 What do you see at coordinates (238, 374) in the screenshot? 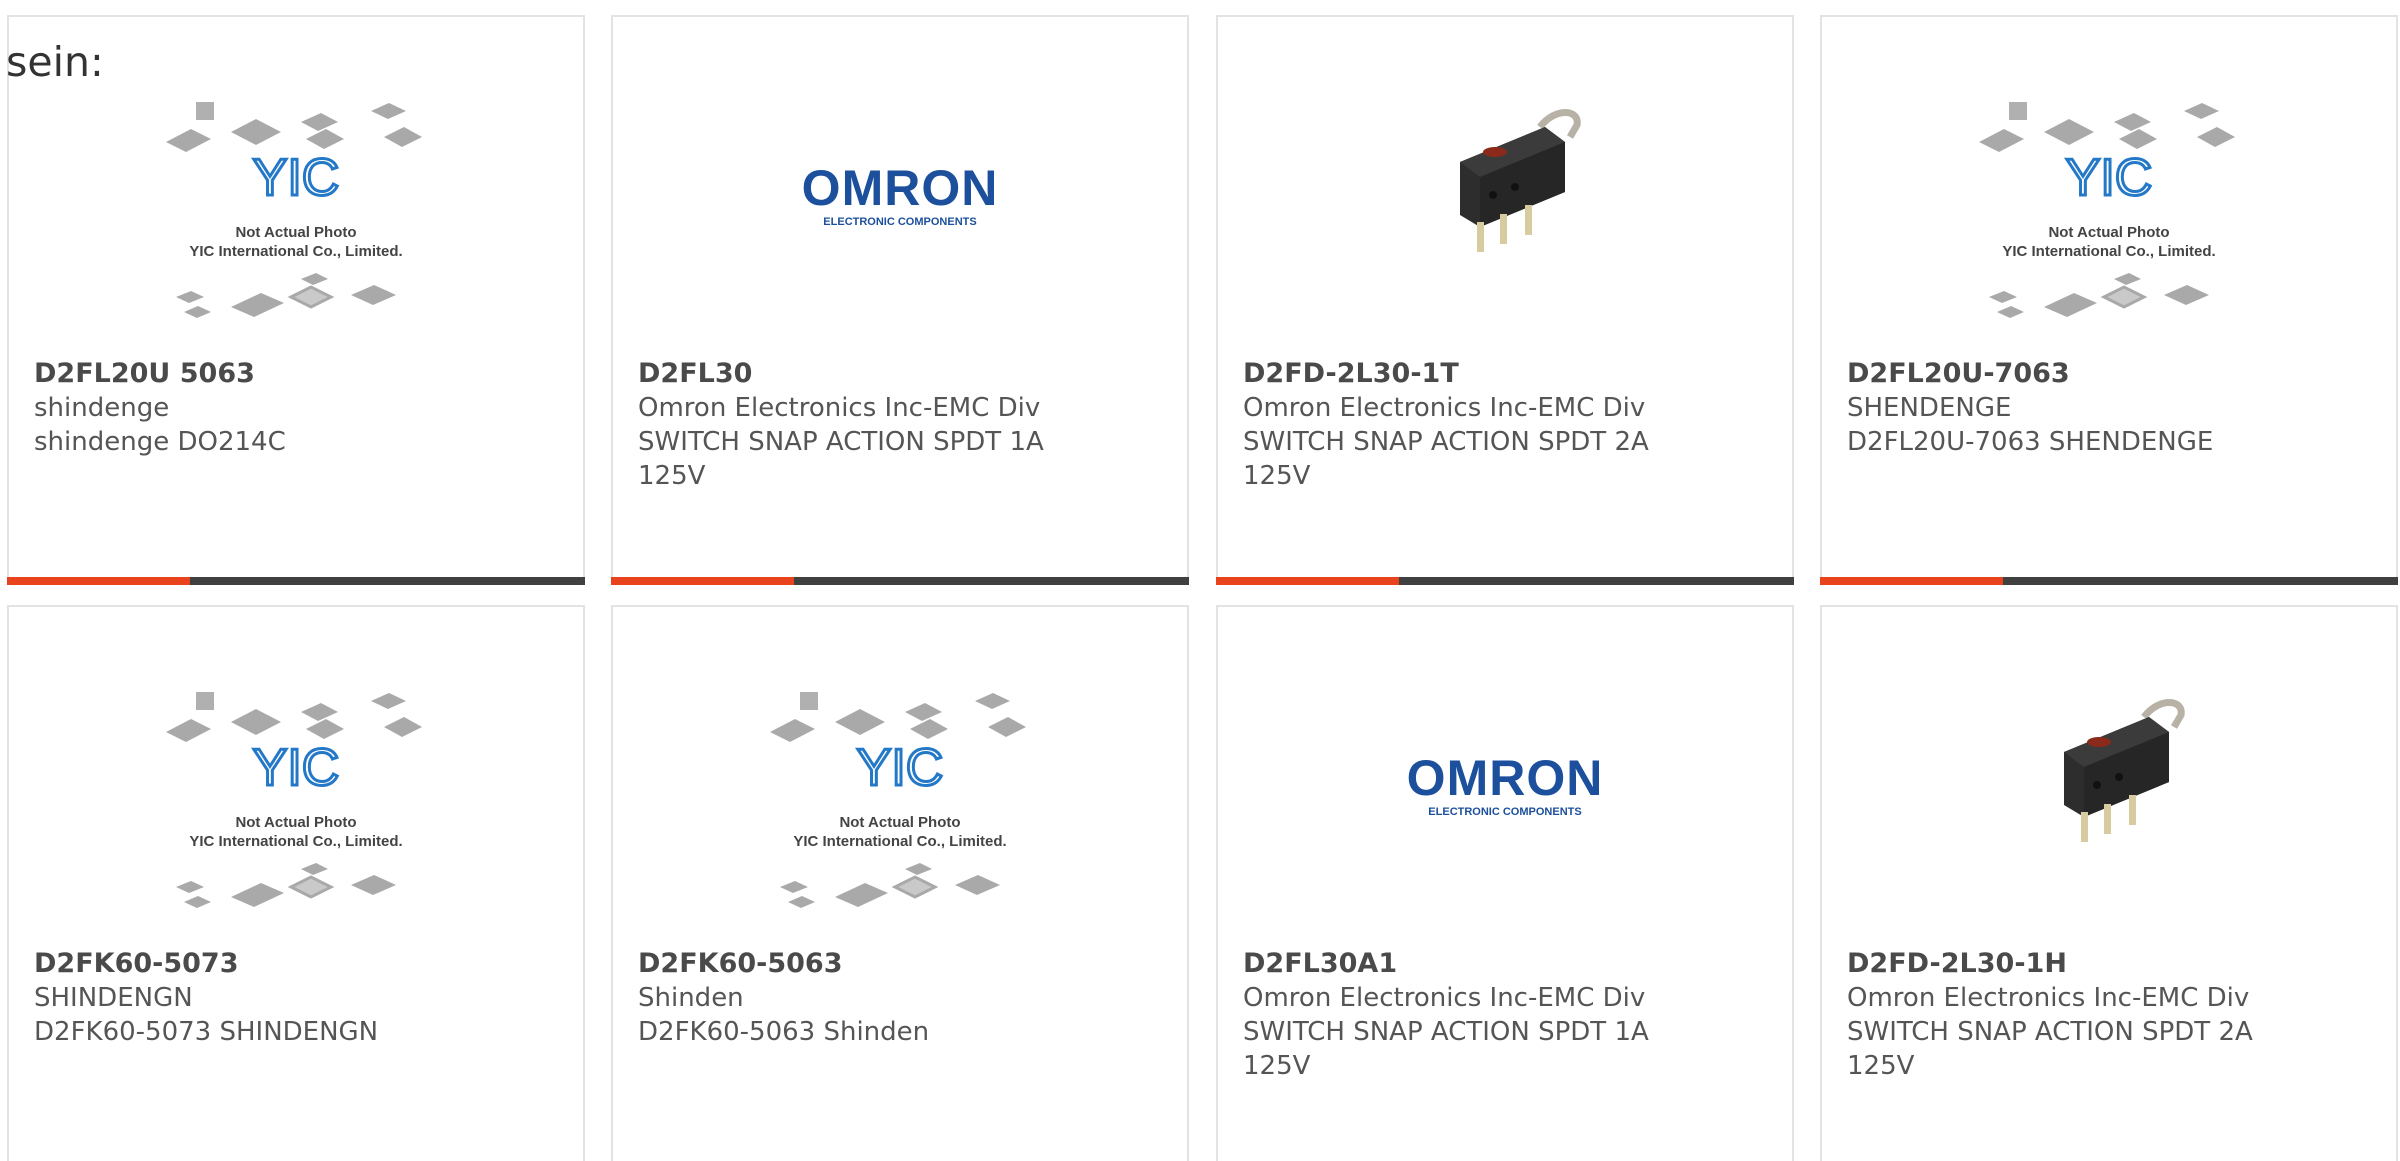
I see `part-number-link: D2FL20U 5063` at bounding box center [238, 374].